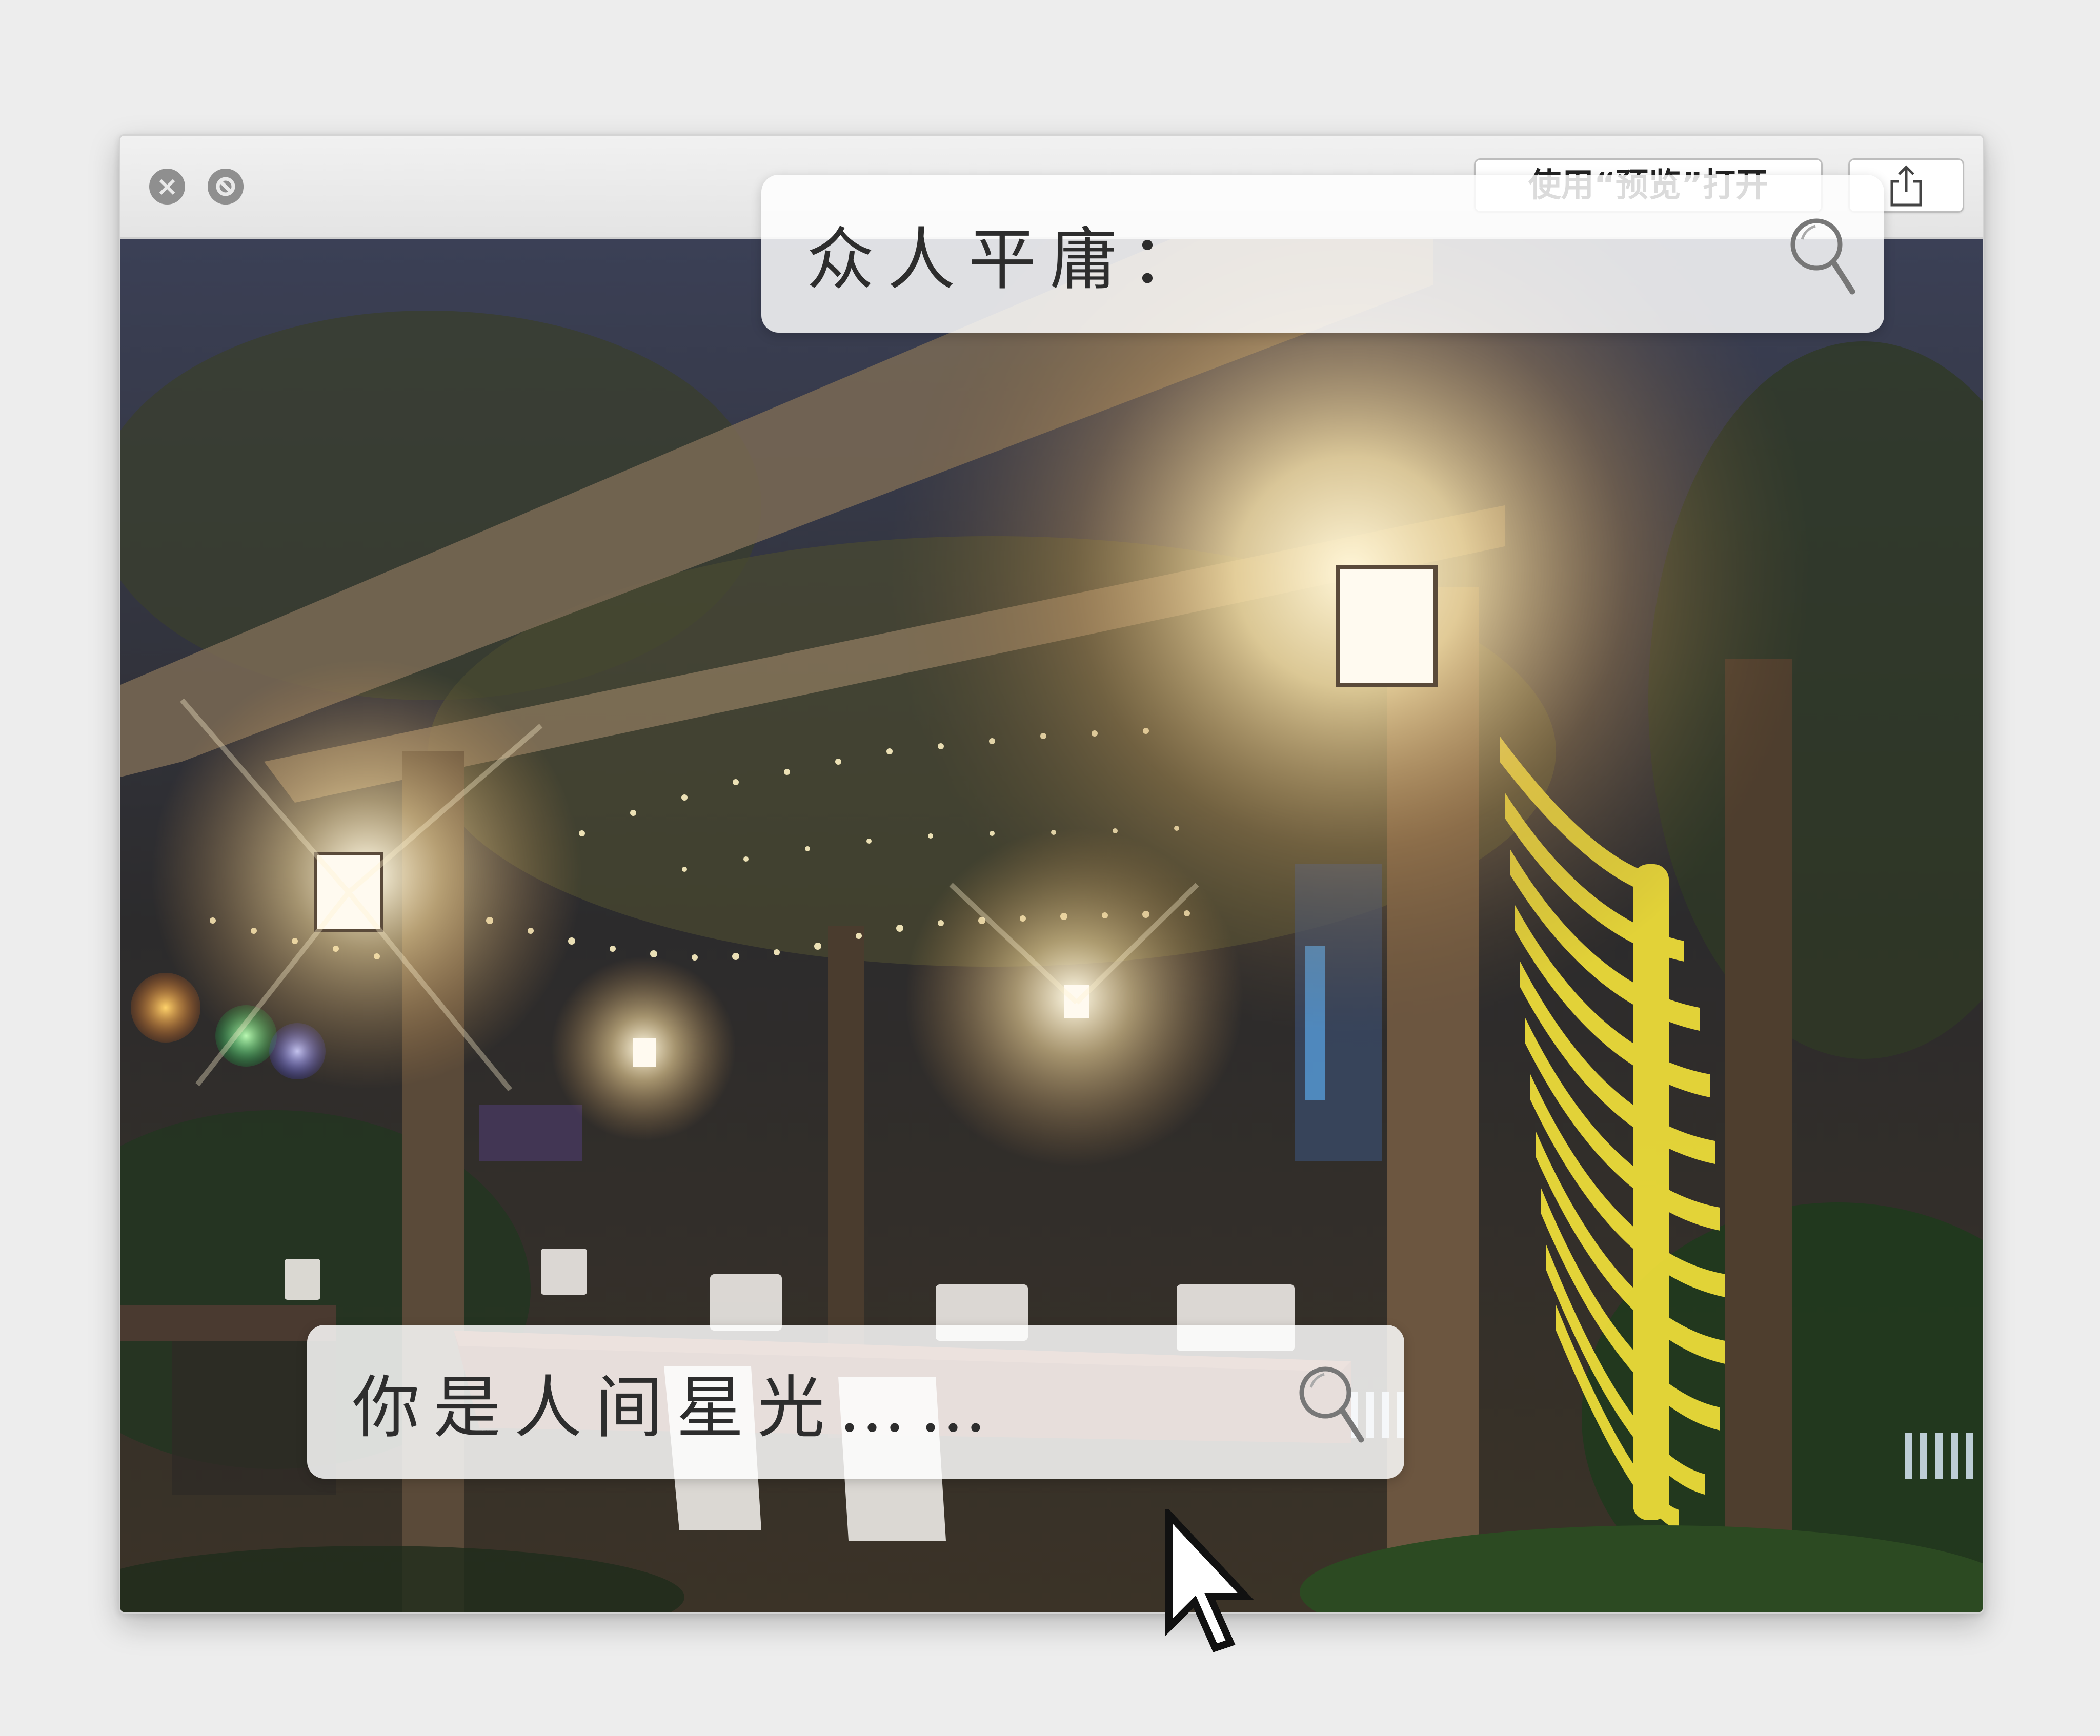 This screenshot has width=2100, height=1736. I want to click on minimize-icon, so click(226, 187).